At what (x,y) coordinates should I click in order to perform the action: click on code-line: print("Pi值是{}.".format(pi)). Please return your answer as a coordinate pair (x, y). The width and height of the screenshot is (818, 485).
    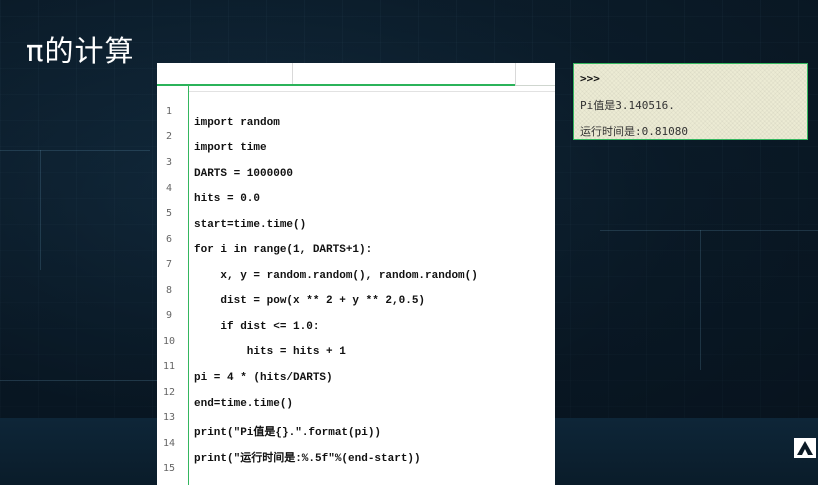
    Looking at the image, I should click on (287, 431).